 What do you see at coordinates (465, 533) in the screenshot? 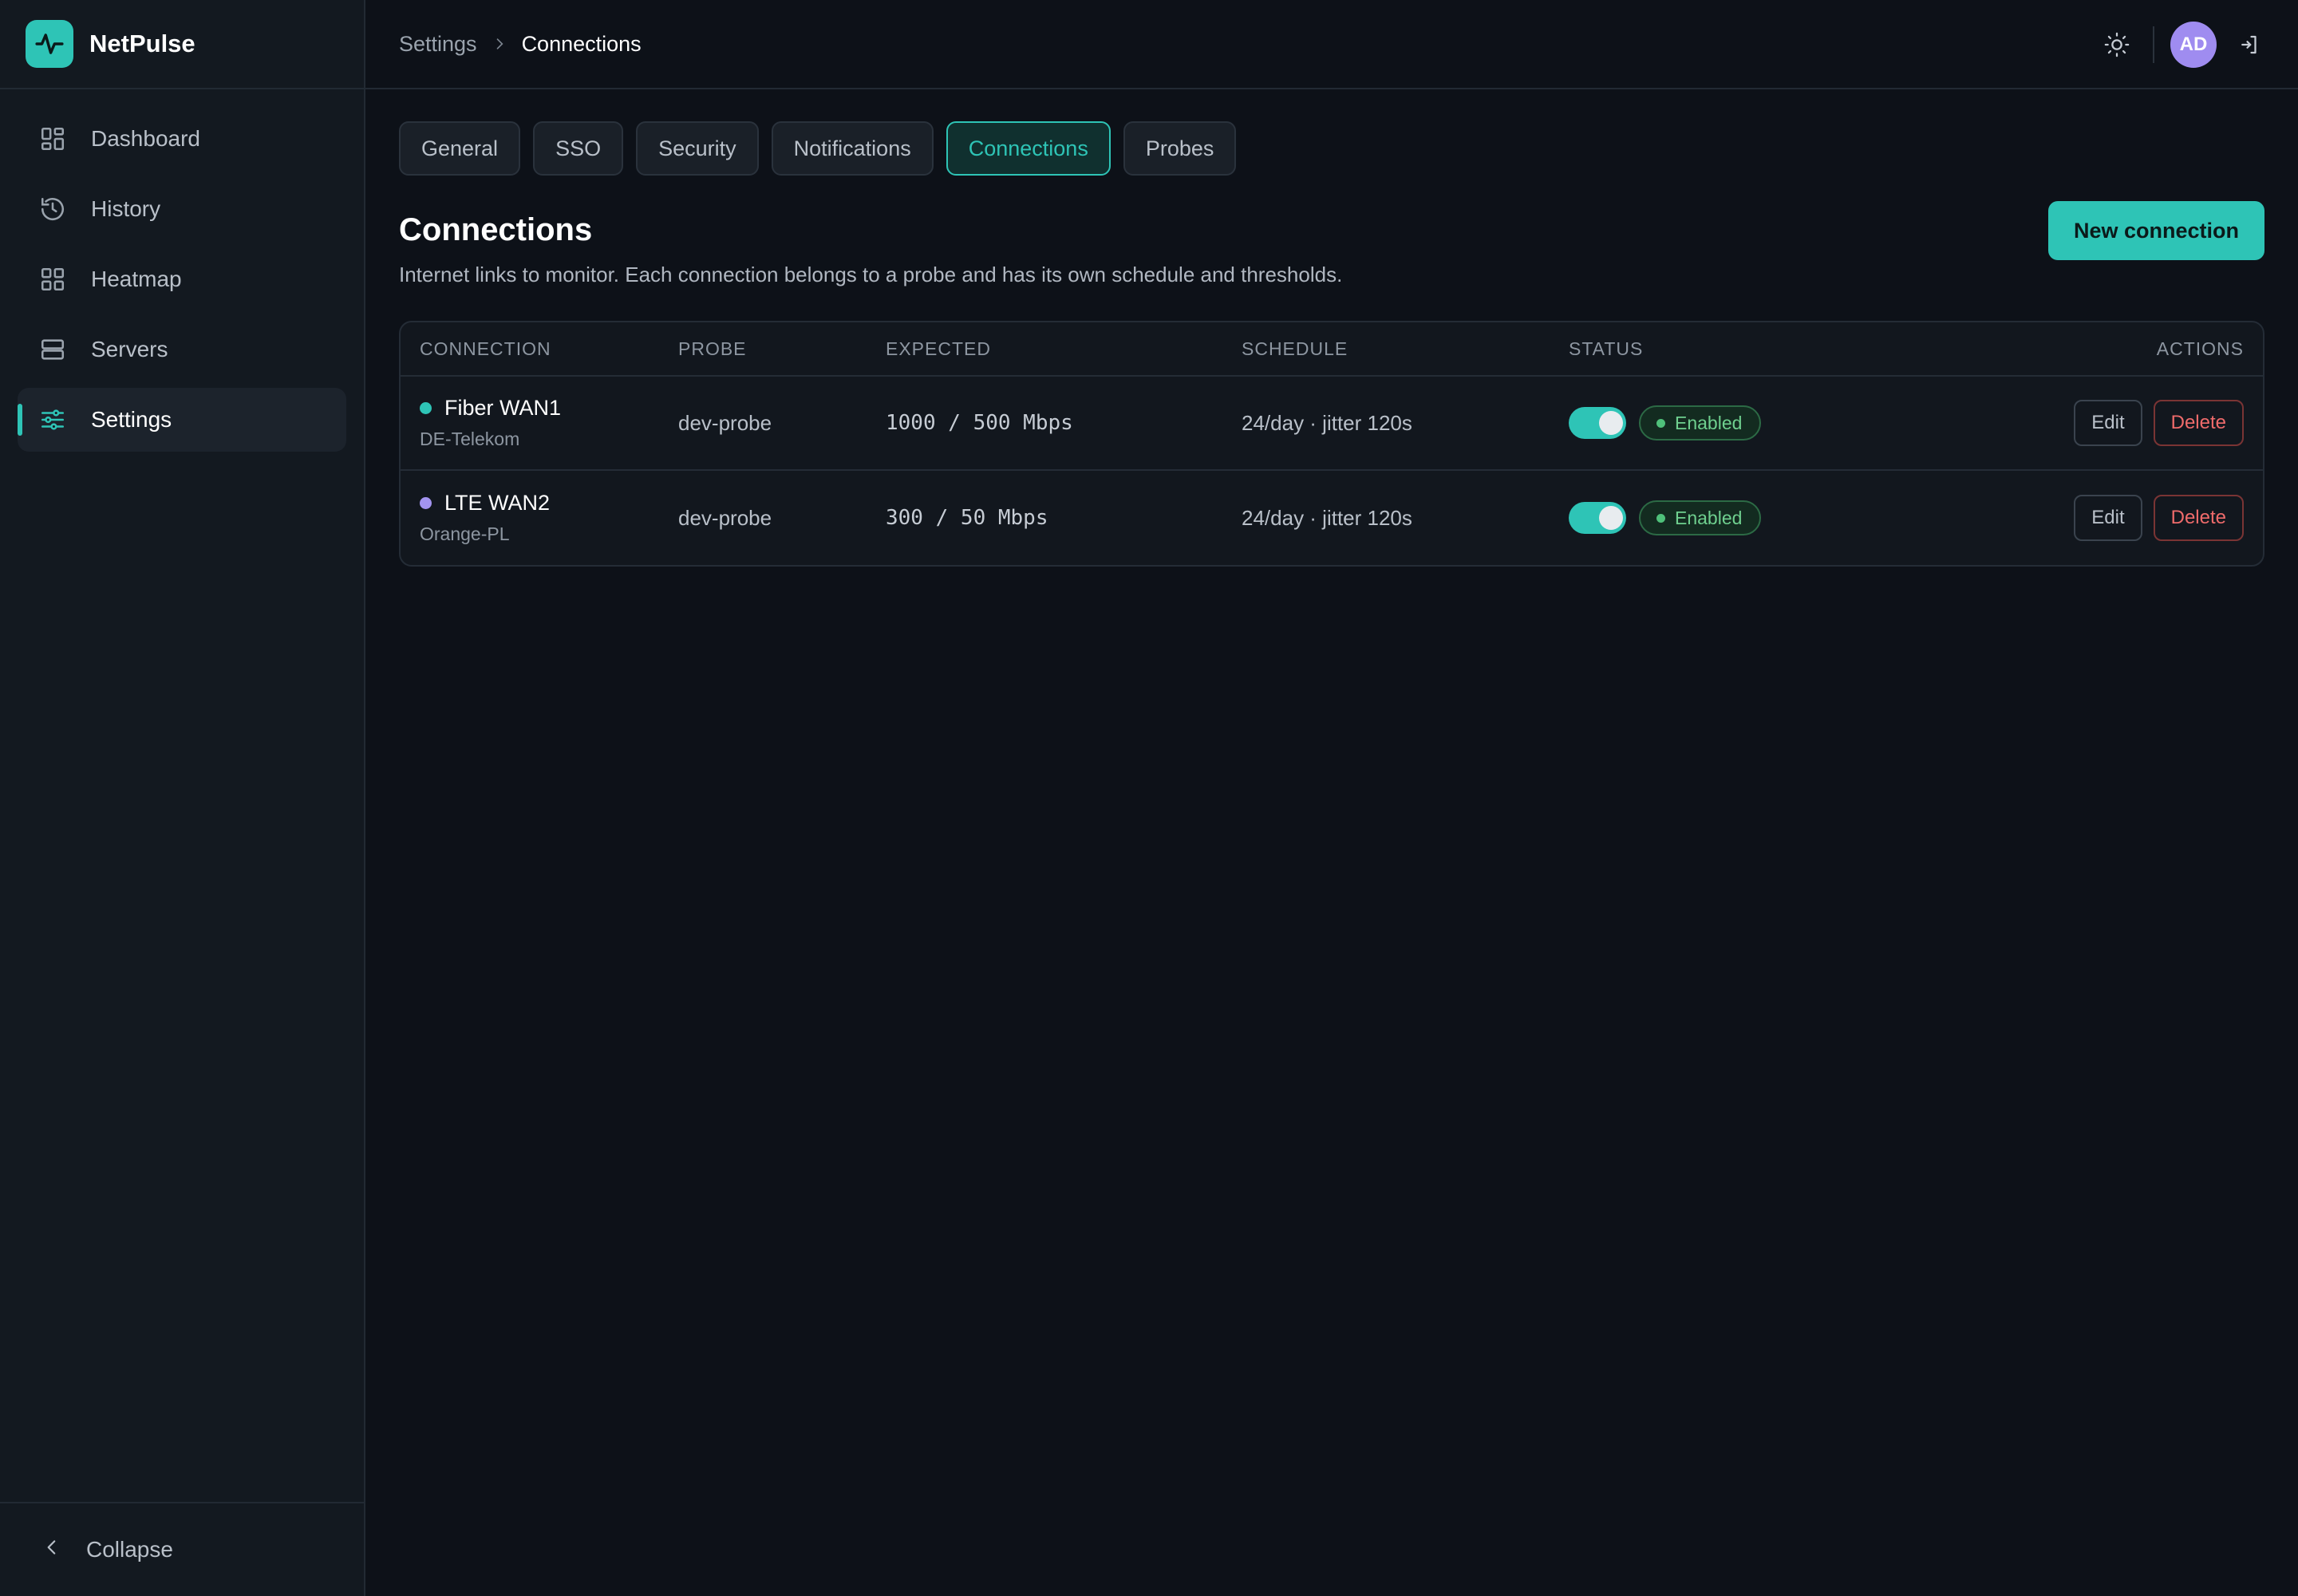
I see `connection-isp: Orange-PL` at bounding box center [465, 533].